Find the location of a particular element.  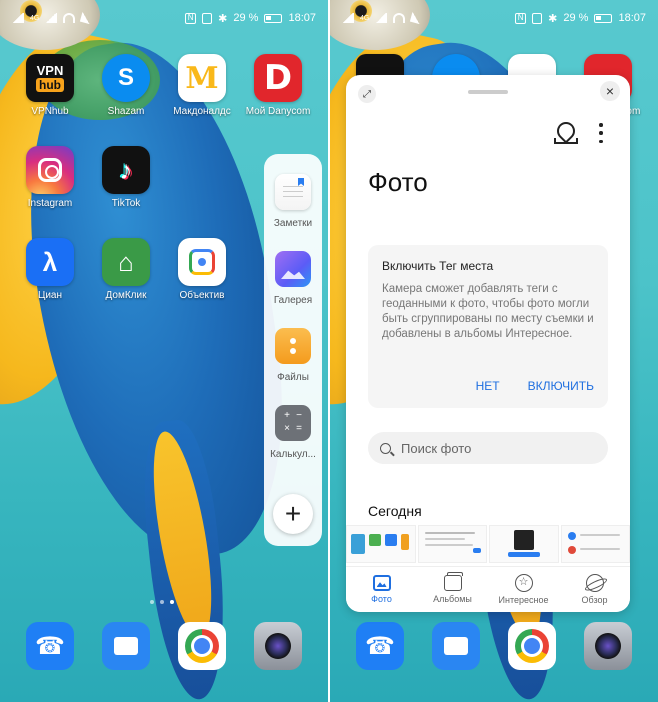

close-window-button: × is located at coordinates (610, 91).